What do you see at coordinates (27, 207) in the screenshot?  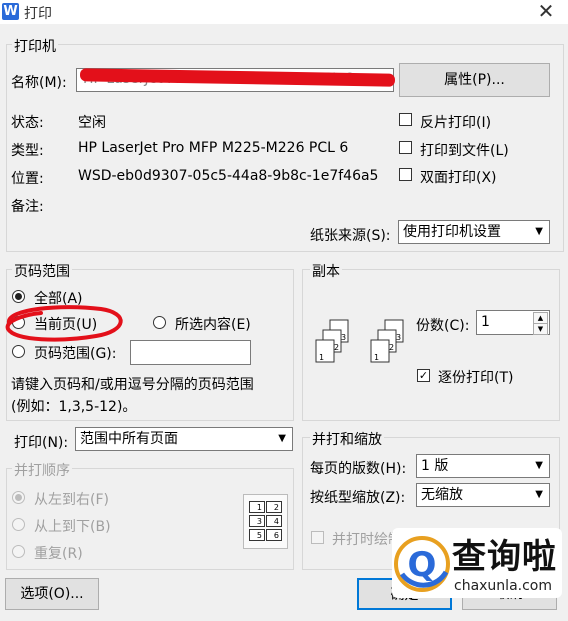 I see `comment-label: 备注:` at bounding box center [27, 207].